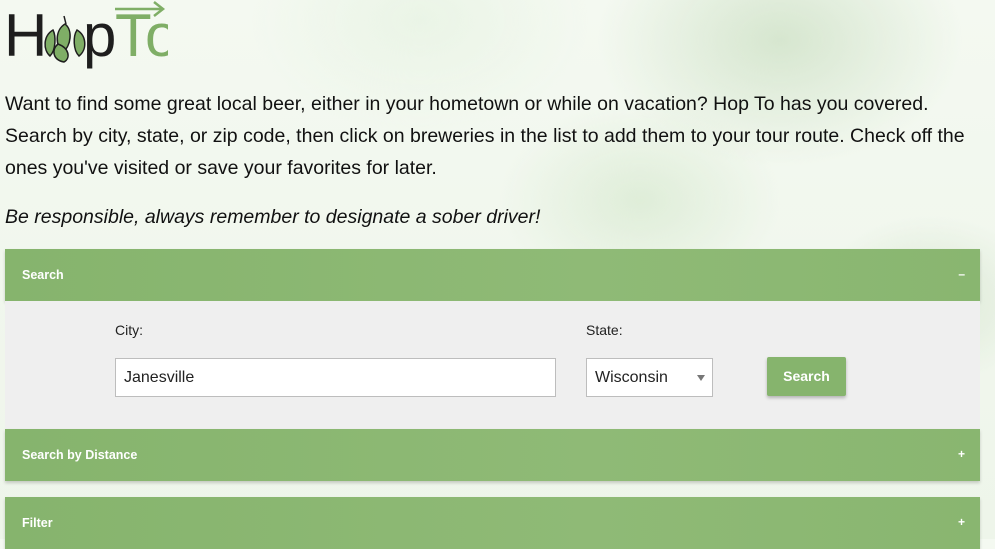 The width and height of the screenshot is (995, 549). I want to click on filter-panel-title: Filter, so click(37, 523).